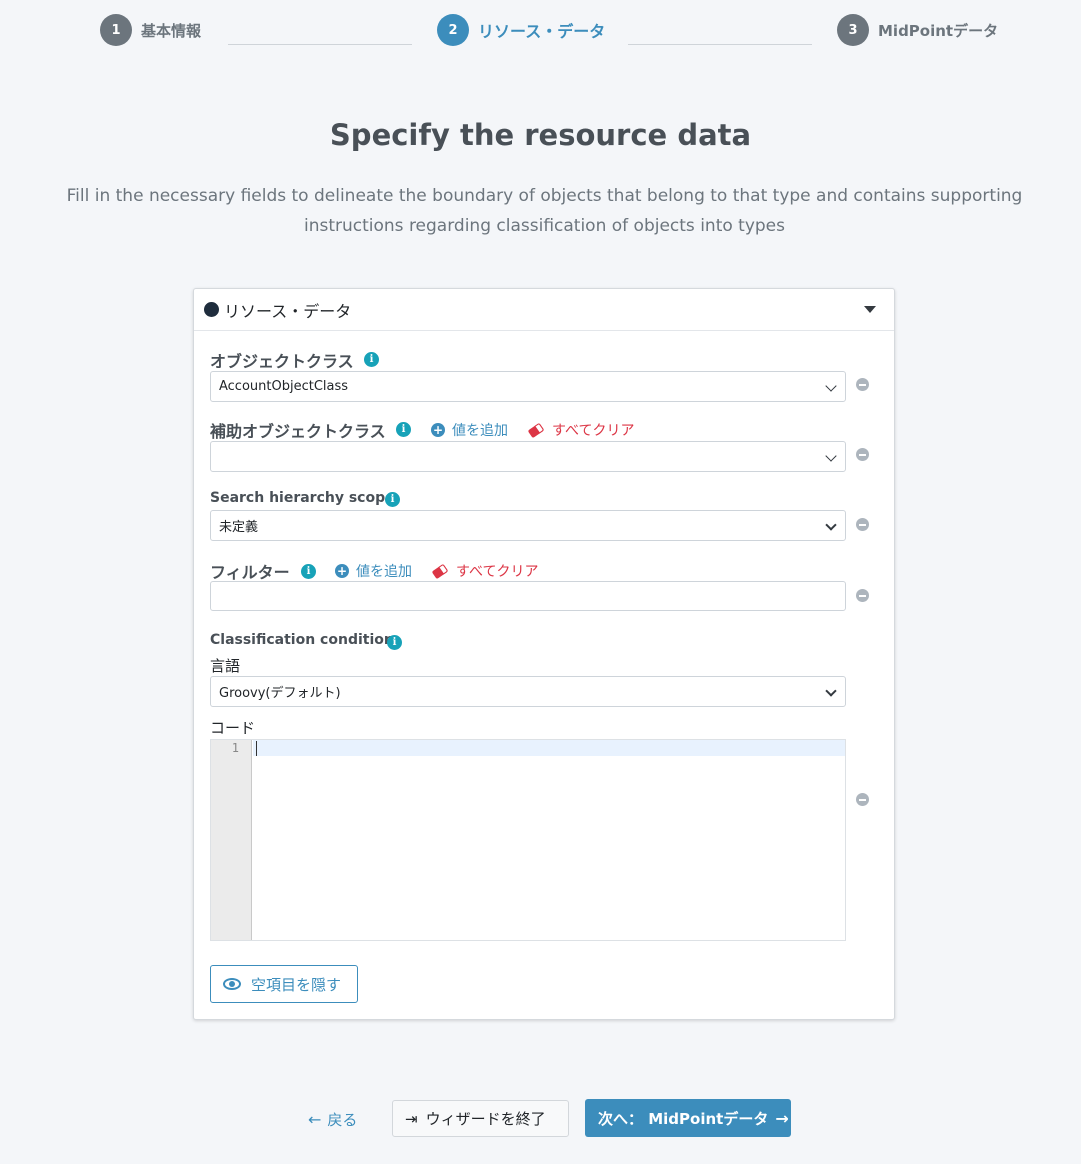 The width and height of the screenshot is (1081, 1164). I want to click on filter-label: フィルター, so click(250, 572).